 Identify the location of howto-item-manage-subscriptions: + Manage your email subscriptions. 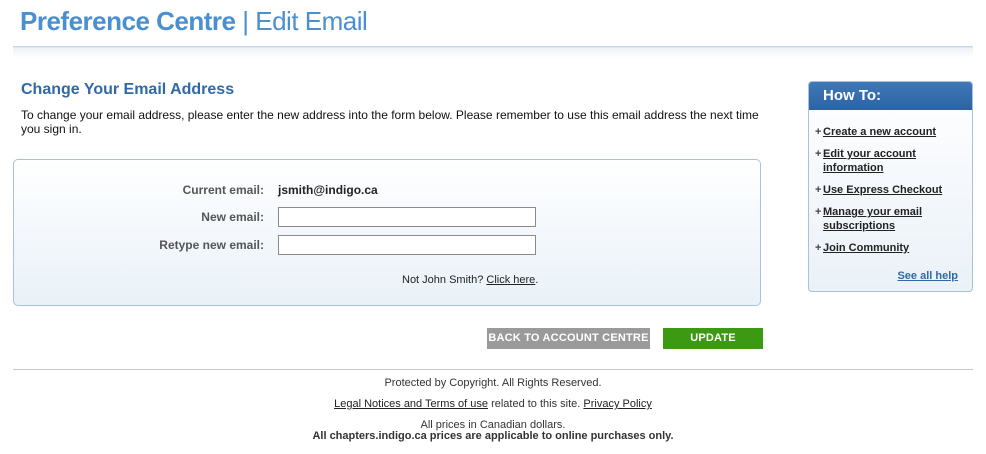
(890, 219).